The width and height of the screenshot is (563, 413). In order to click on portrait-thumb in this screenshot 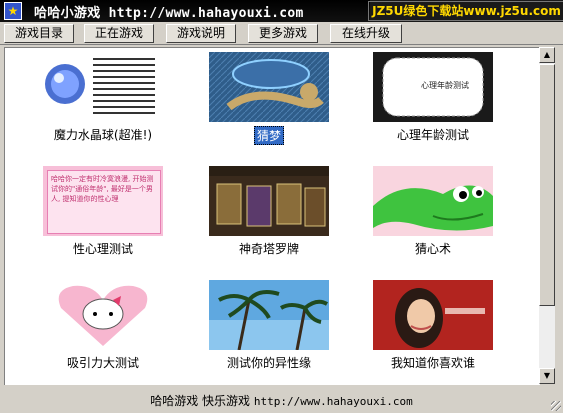, I will do `click(433, 315)`.